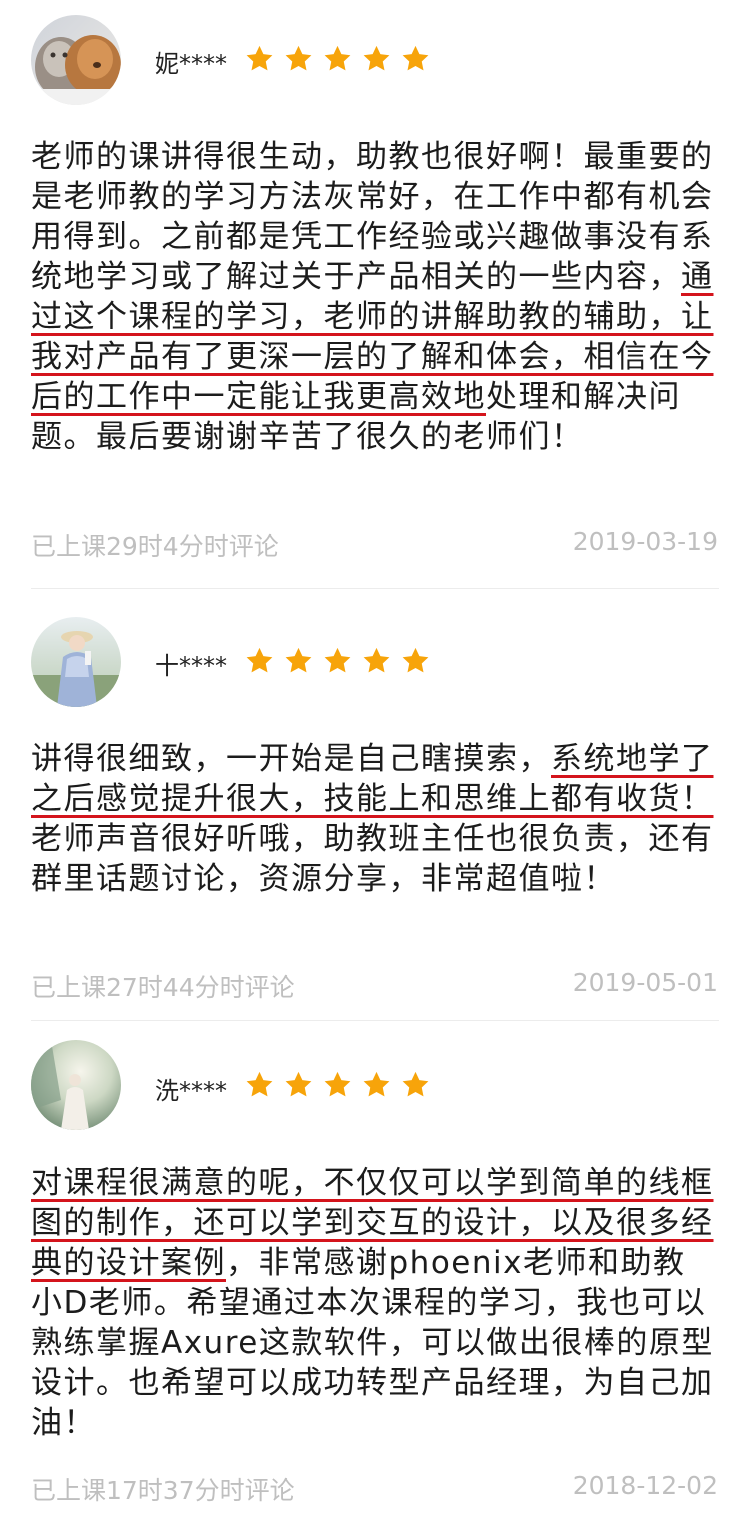  Describe the element at coordinates (191, 61) in the screenshot. I see `username: 妮****` at that location.